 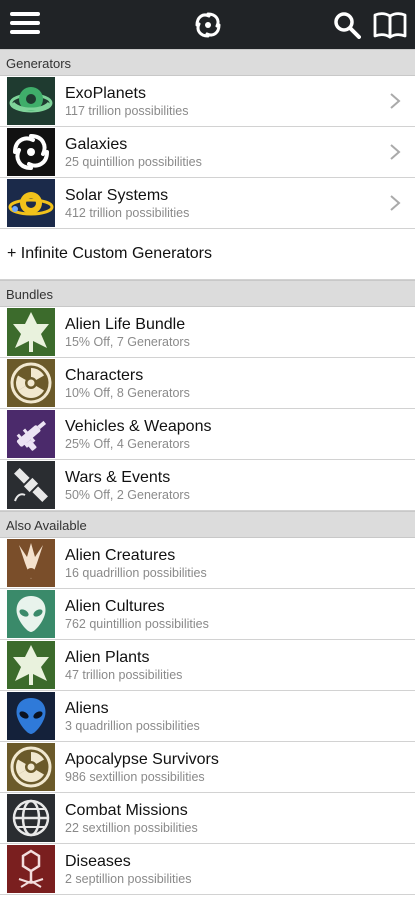 I want to click on item-title: Alien Plants, so click(x=107, y=657).